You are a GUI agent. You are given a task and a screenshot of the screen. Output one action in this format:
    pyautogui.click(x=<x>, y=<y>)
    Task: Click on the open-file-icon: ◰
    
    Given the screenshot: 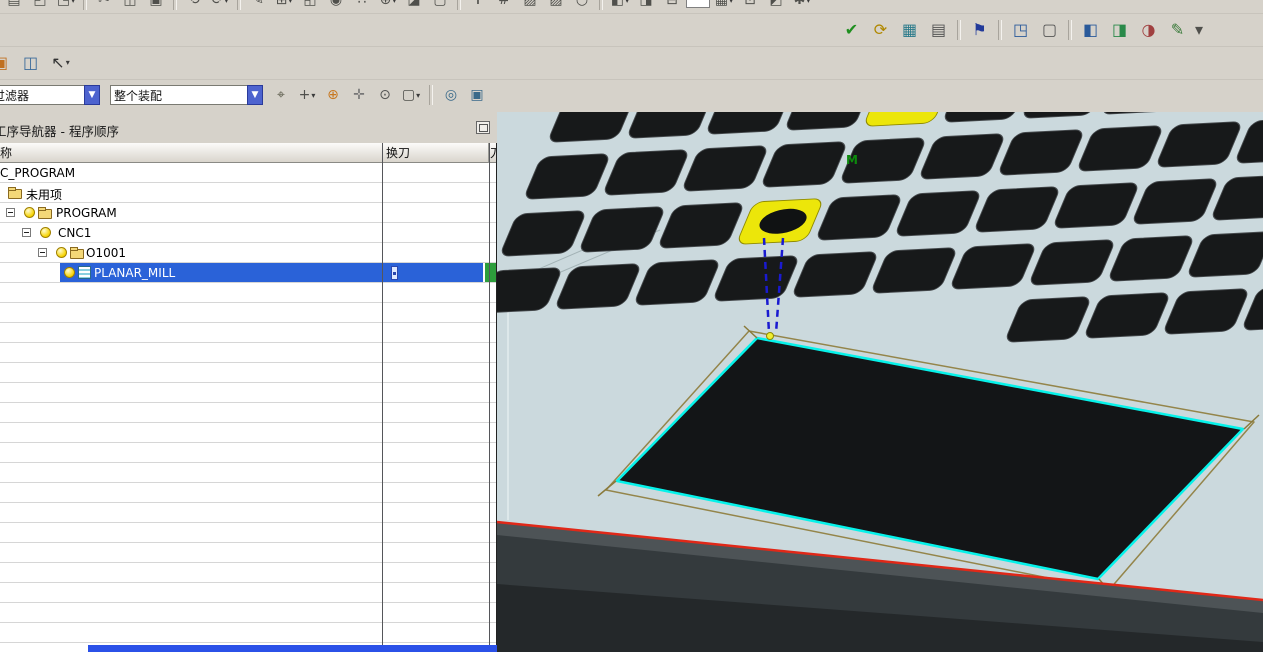 What is the action you would take?
    pyautogui.click(x=40, y=6)
    